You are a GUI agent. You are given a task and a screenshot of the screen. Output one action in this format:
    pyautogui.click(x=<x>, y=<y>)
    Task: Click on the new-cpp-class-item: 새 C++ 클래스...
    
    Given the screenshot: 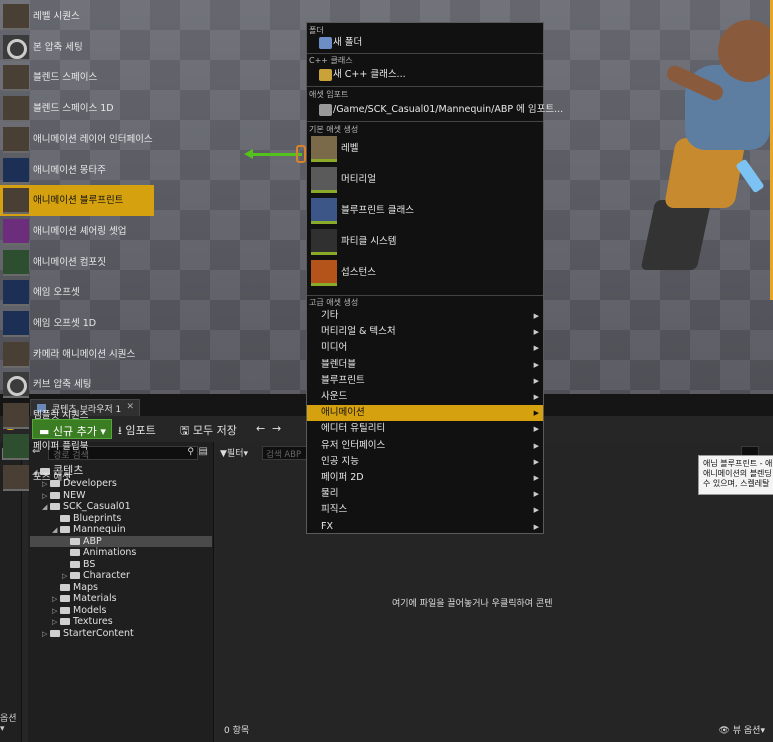 What is the action you would take?
    pyautogui.click(x=425, y=75)
    